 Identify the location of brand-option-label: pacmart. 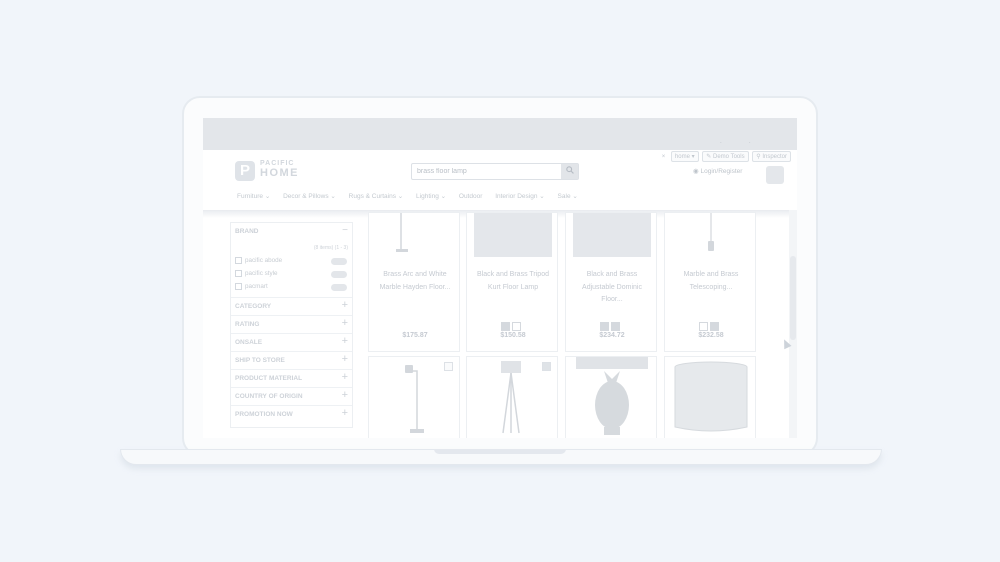
(256, 287).